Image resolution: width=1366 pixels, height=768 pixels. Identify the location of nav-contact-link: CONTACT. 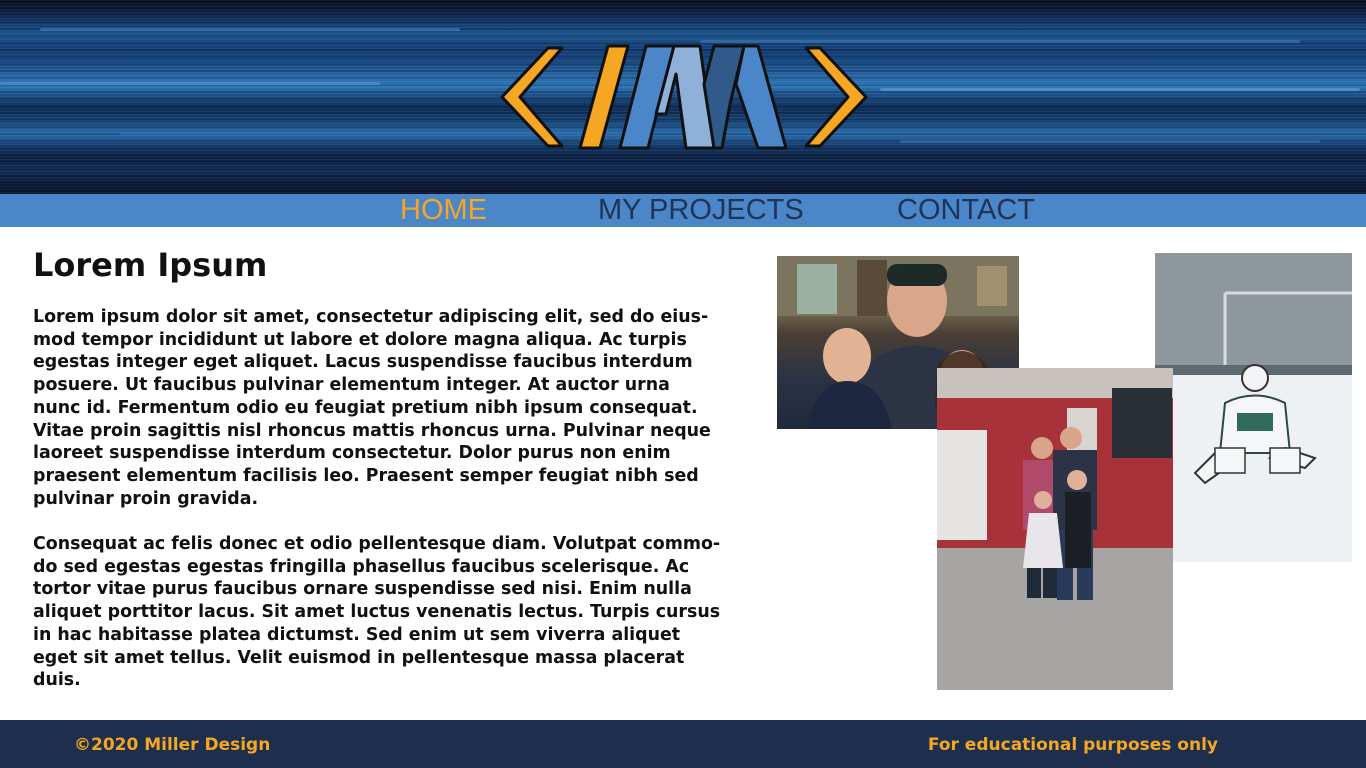
(966, 210).